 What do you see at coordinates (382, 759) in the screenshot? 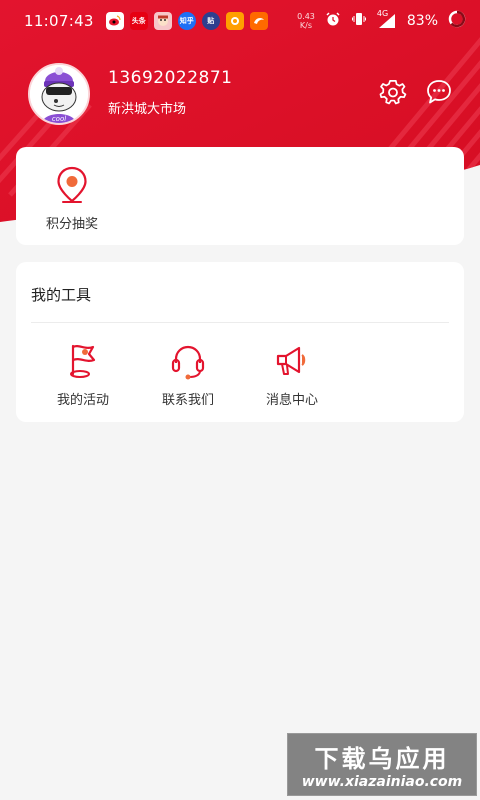
I see `watermark-title: 下载乌应用` at bounding box center [382, 759].